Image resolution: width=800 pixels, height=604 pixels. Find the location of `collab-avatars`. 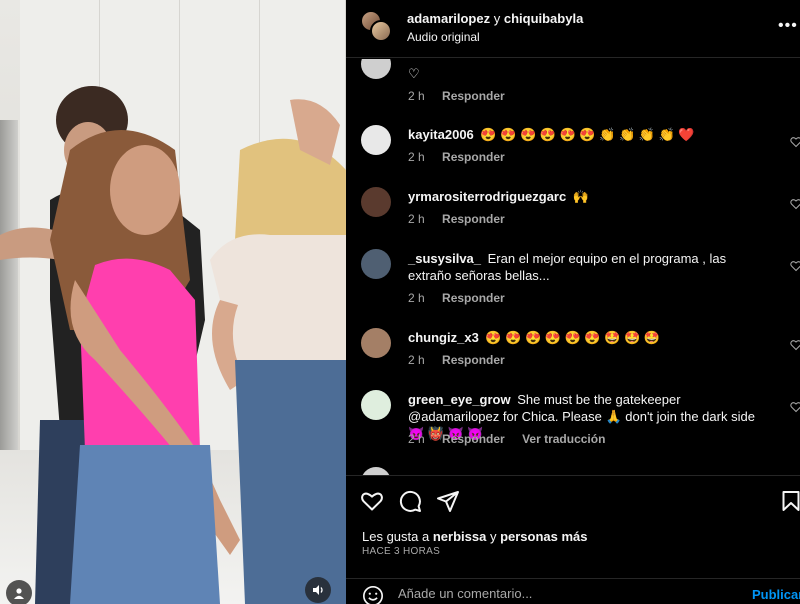

collab-avatars is located at coordinates (377, 27).